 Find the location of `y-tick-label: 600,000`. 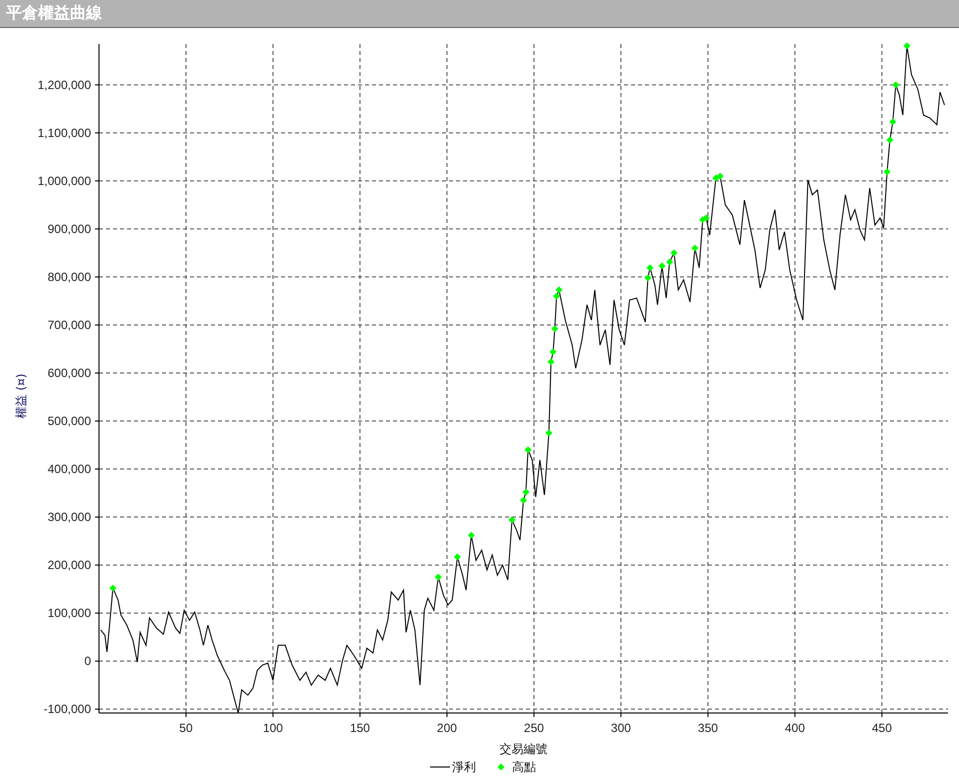

y-tick-label: 600,000 is located at coordinates (69, 373).